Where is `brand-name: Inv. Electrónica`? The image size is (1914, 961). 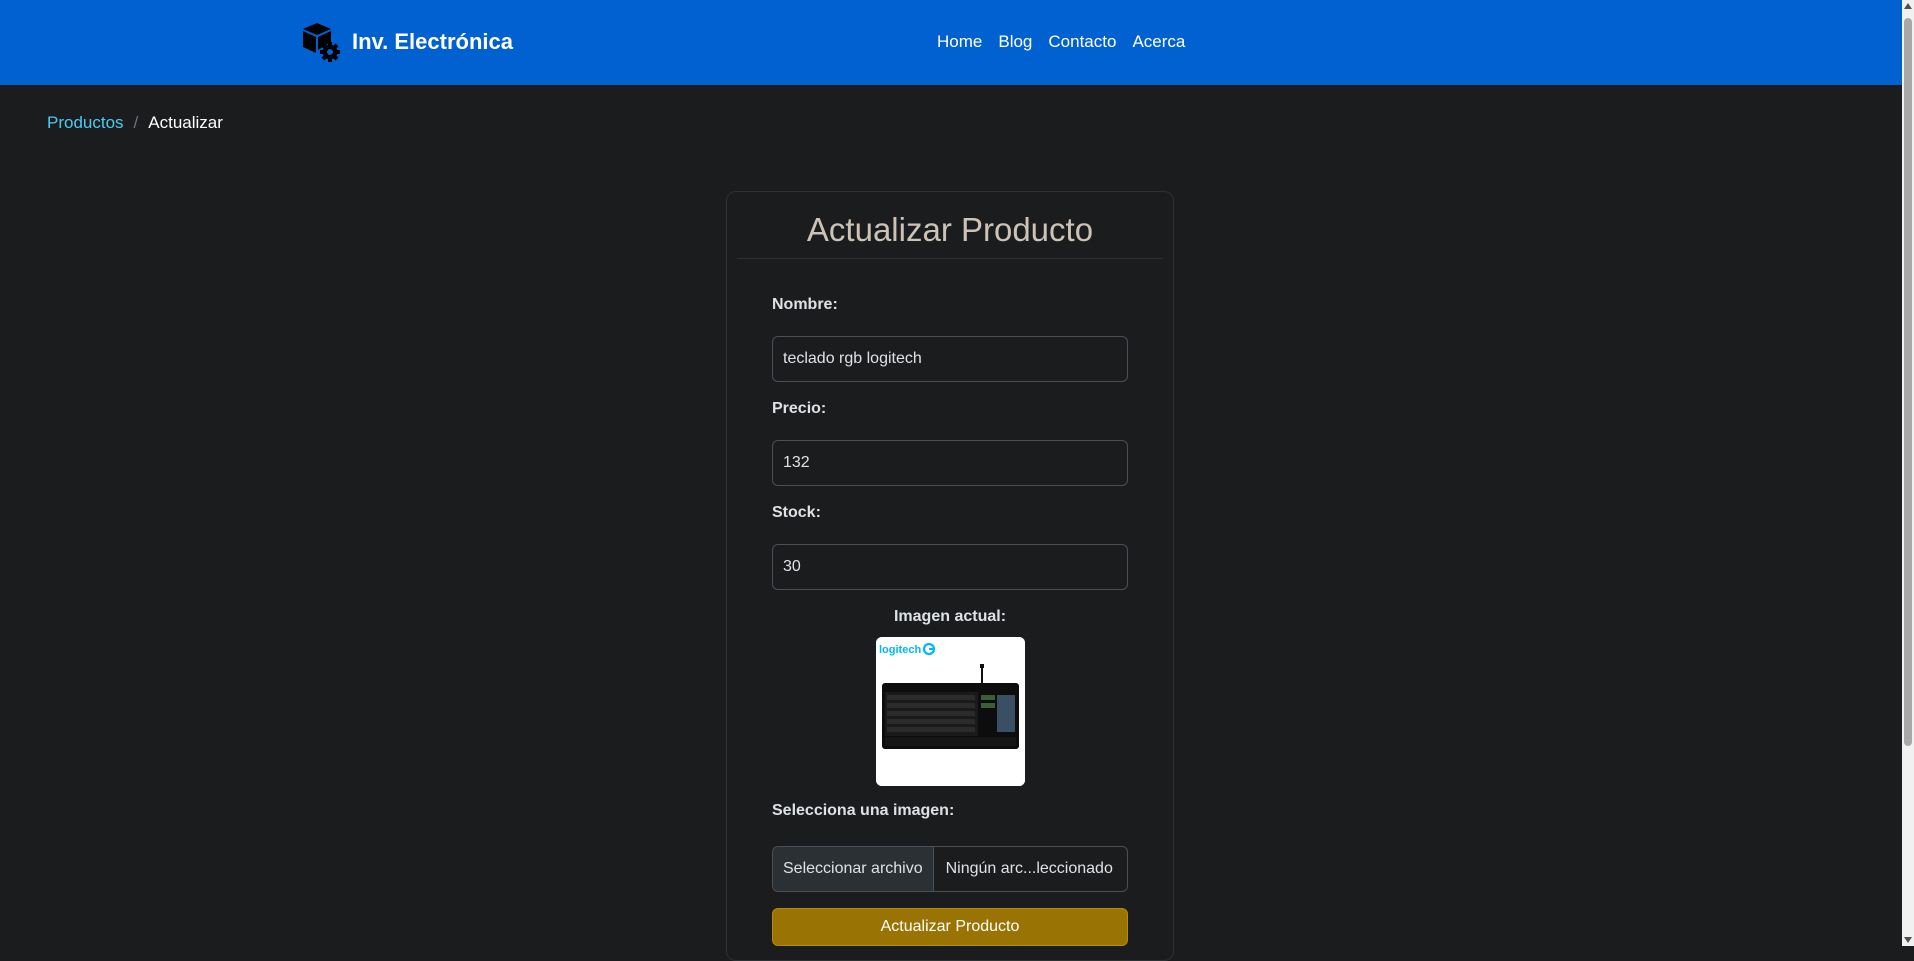
brand-name: Inv. Electrónica is located at coordinates (432, 41).